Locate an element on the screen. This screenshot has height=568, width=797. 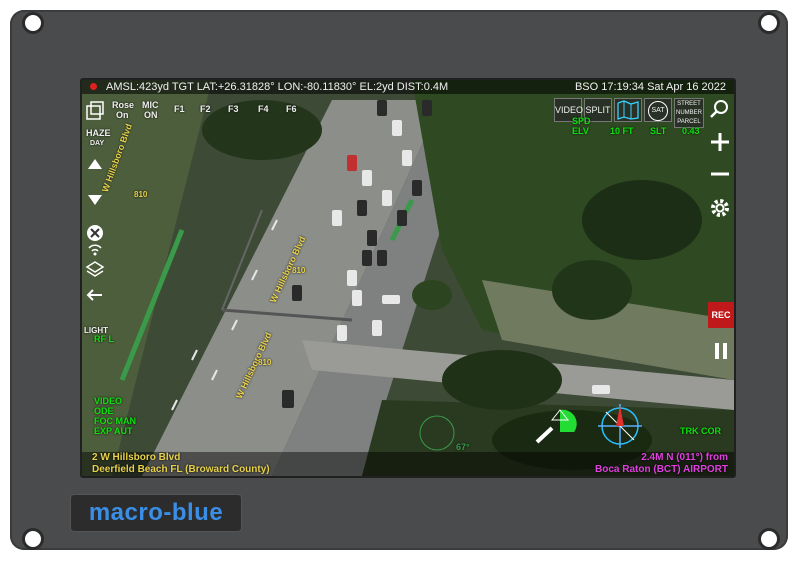
brand-logo: macro-blue is located at coordinates (156, 513).